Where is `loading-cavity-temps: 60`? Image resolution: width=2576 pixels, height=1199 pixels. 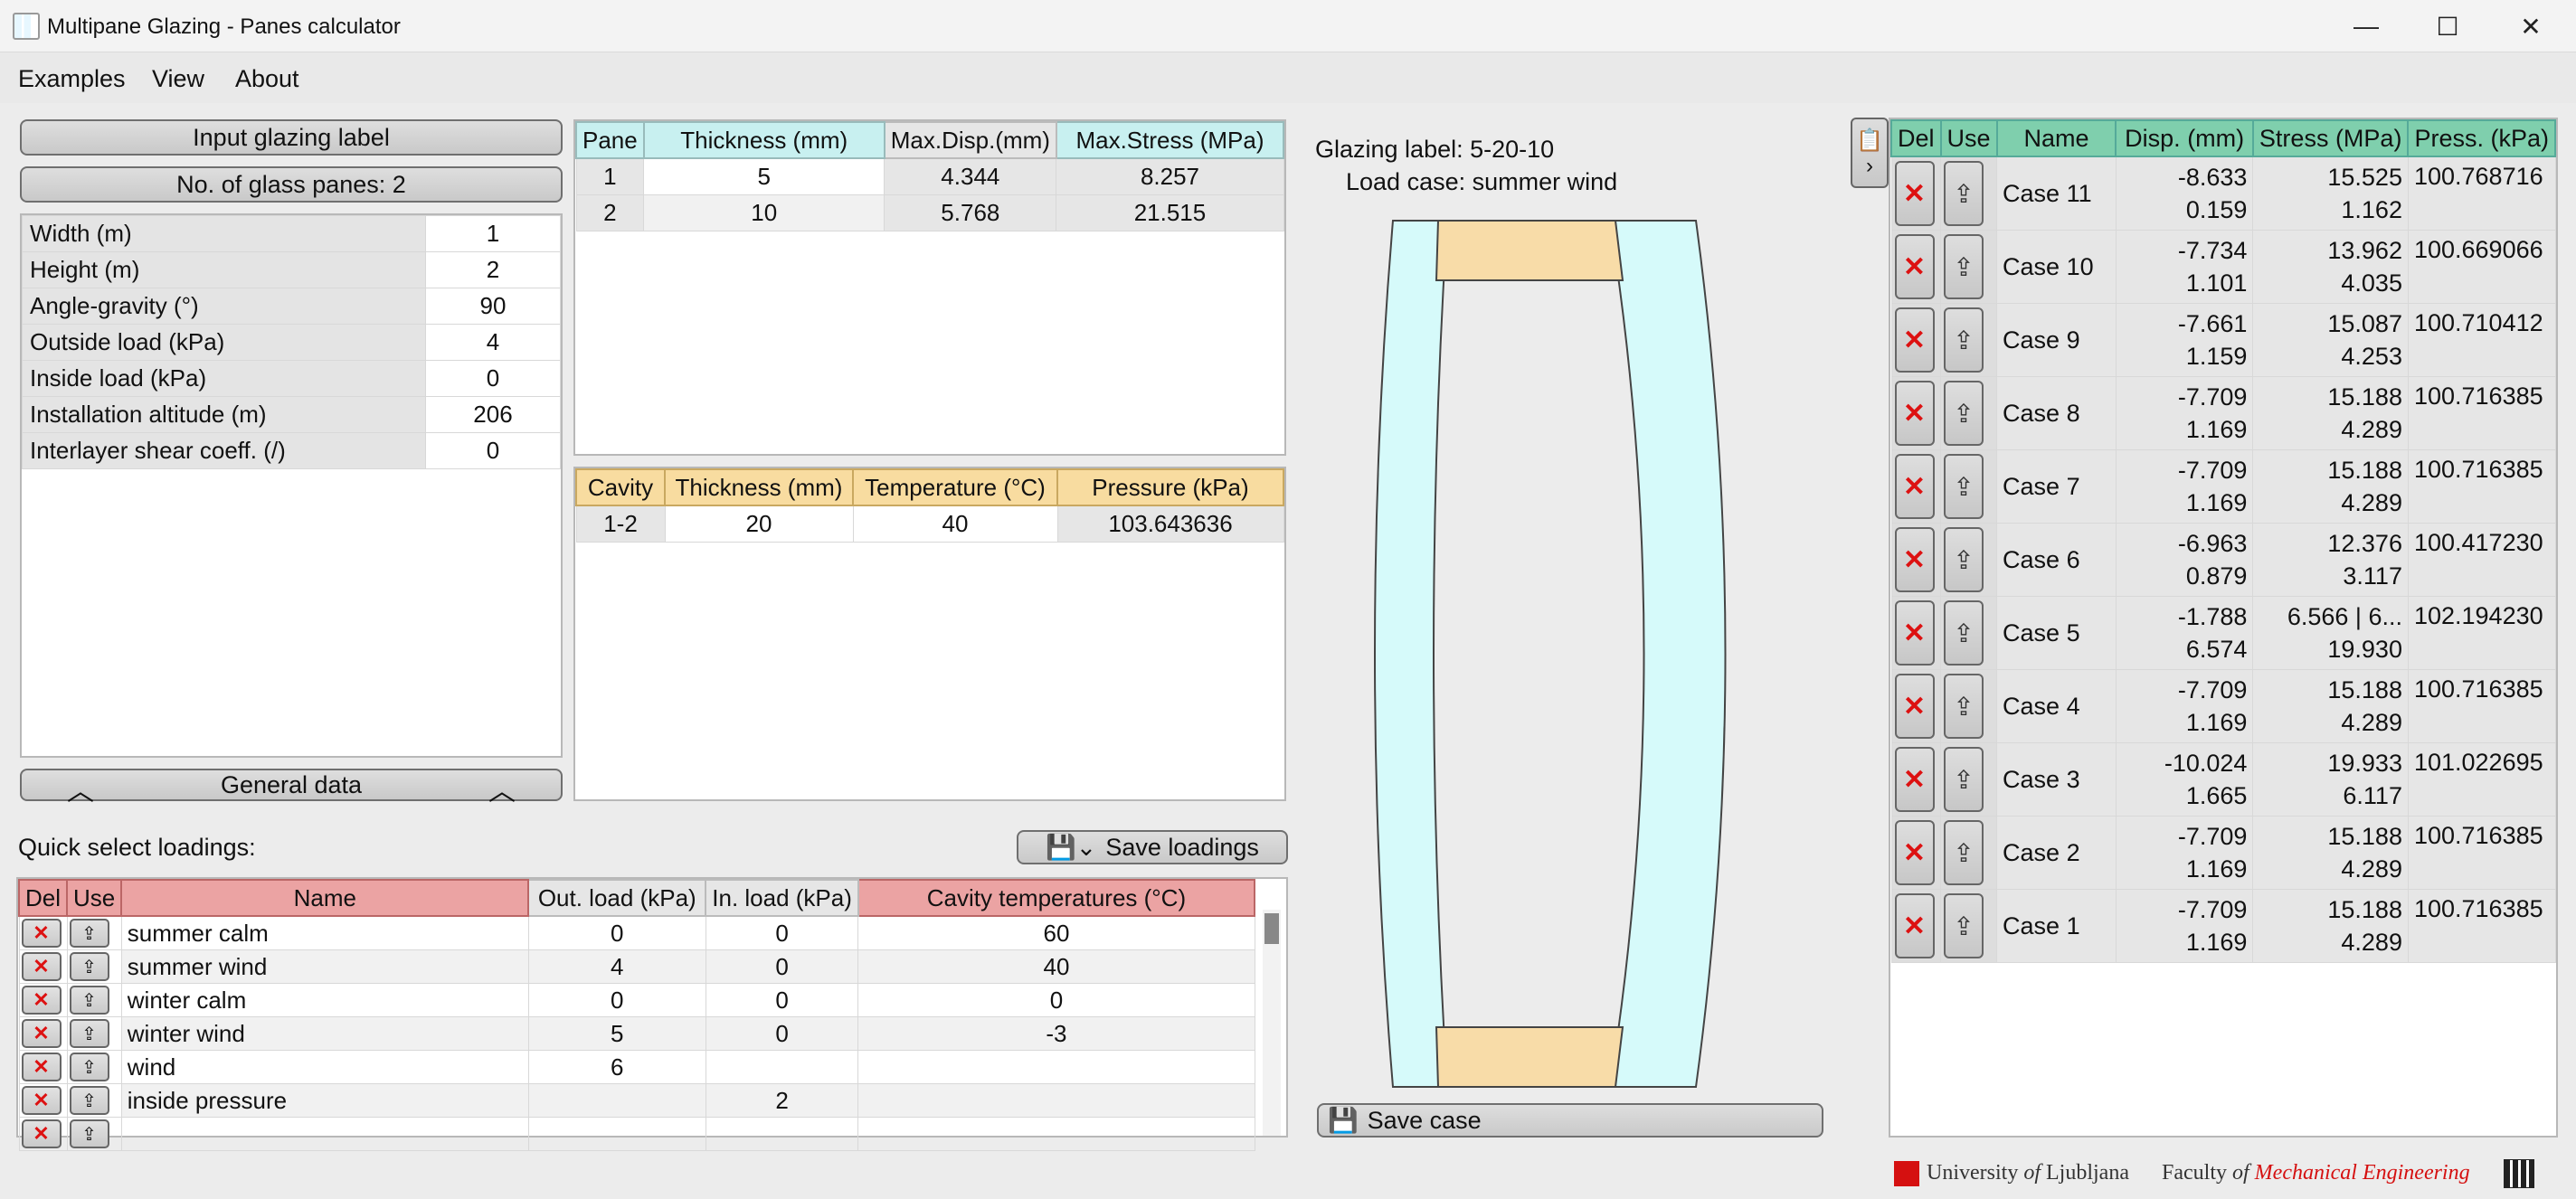 loading-cavity-temps: 60 is located at coordinates (1056, 932).